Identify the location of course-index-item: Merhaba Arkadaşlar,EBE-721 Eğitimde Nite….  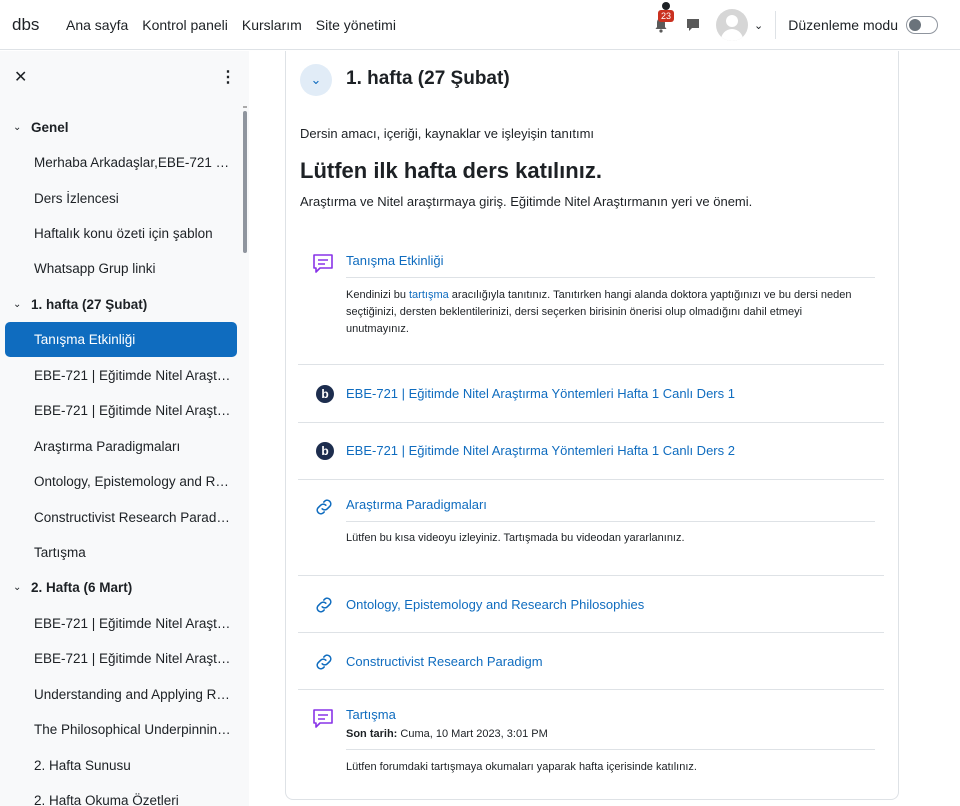
(121, 162).